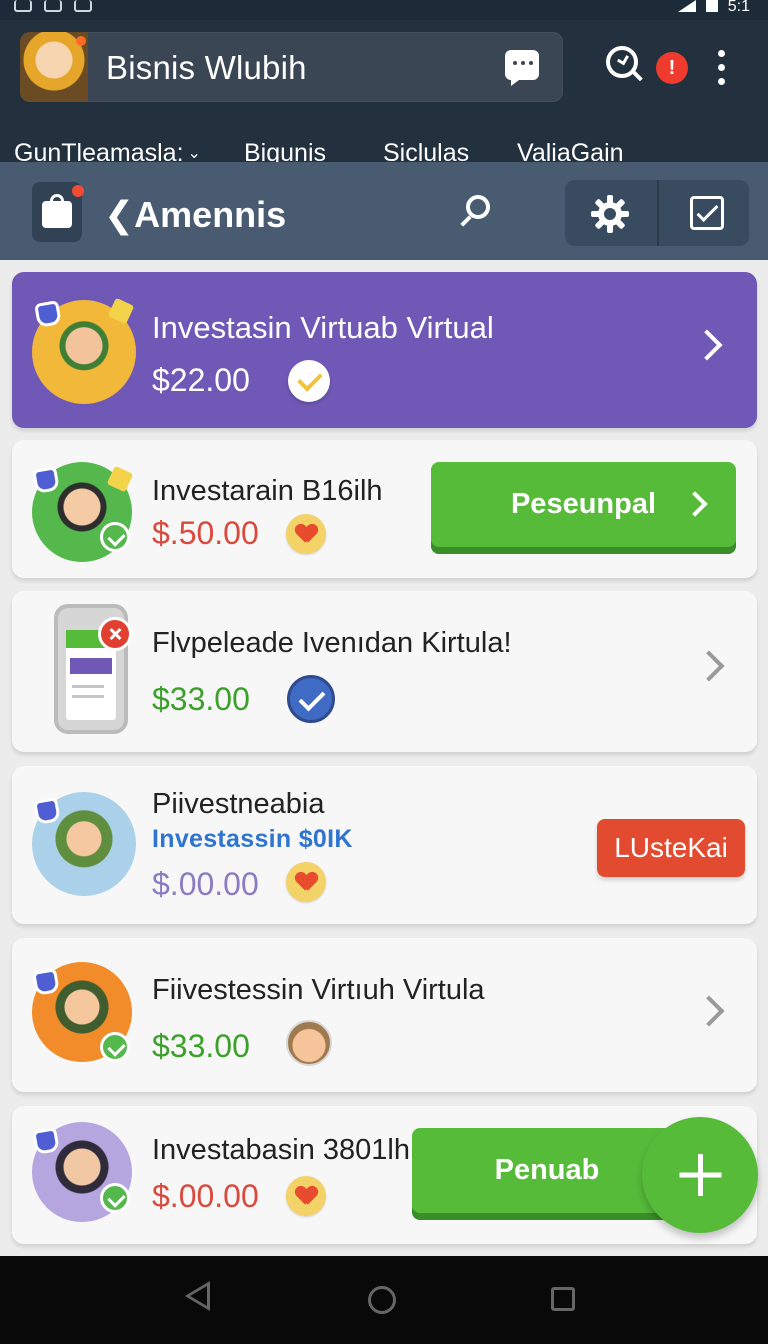  What do you see at coordinates (309, 1043) in the screenshot?
I see `investor-mini-avatar` at bounding box center [309, 1043].